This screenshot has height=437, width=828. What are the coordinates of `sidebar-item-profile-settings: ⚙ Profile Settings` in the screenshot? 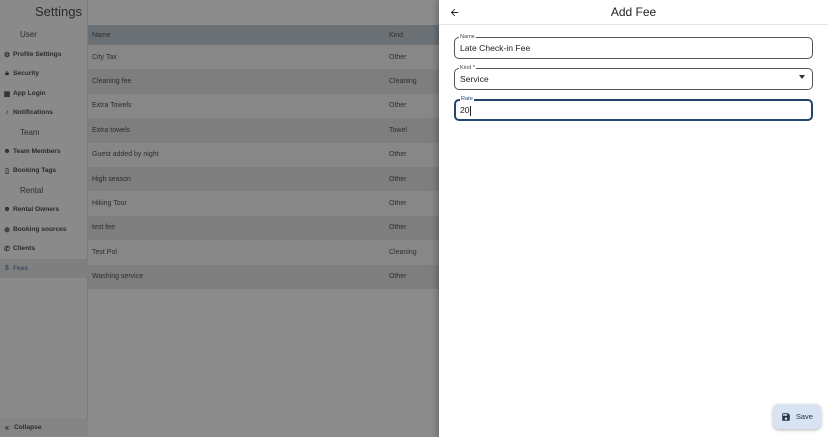 It's located at (44, 54).